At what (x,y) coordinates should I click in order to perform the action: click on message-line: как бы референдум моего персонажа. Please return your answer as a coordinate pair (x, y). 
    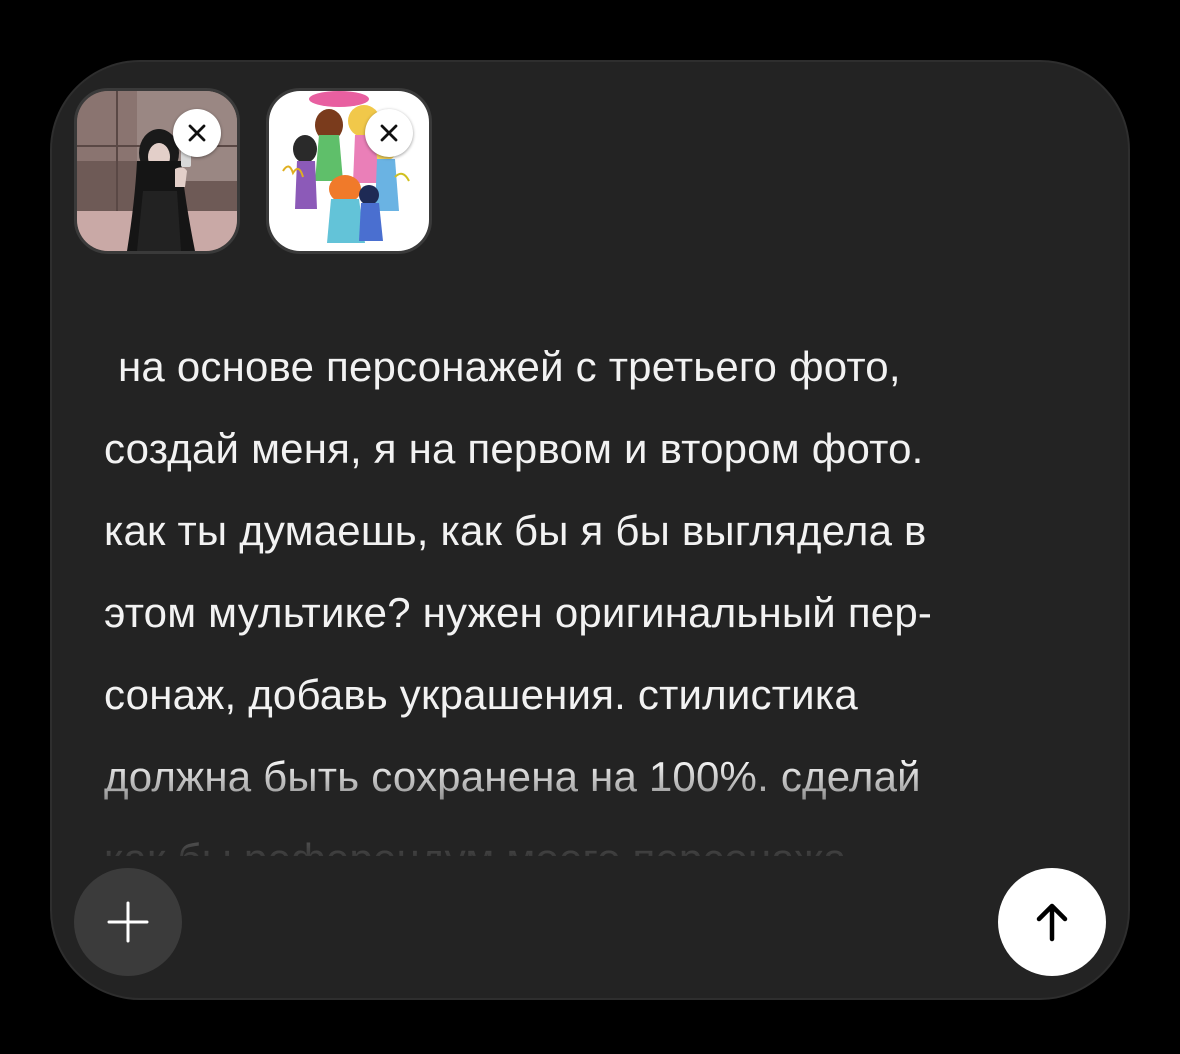
    Looking at the image, I should click on (599, 837).